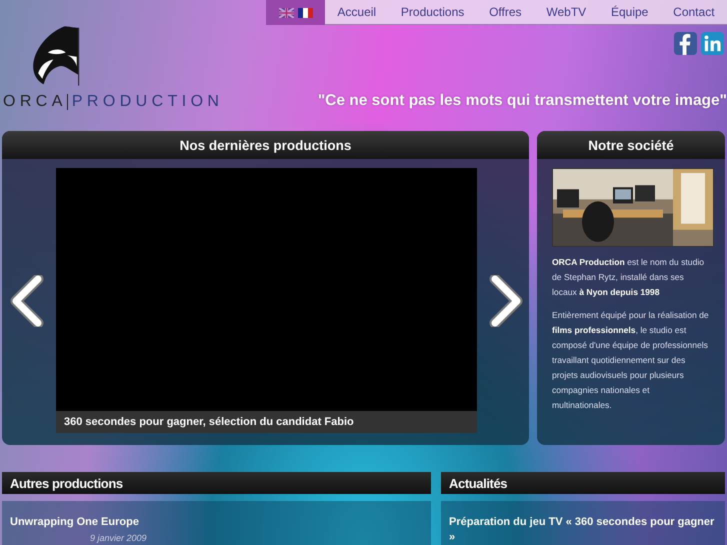 The height and width of the screenshot is (545, 727). What do you see at coordinates (631, 145) in the screenshot?
I see `panel-title: Notre société` at bounding box center [631, 145].